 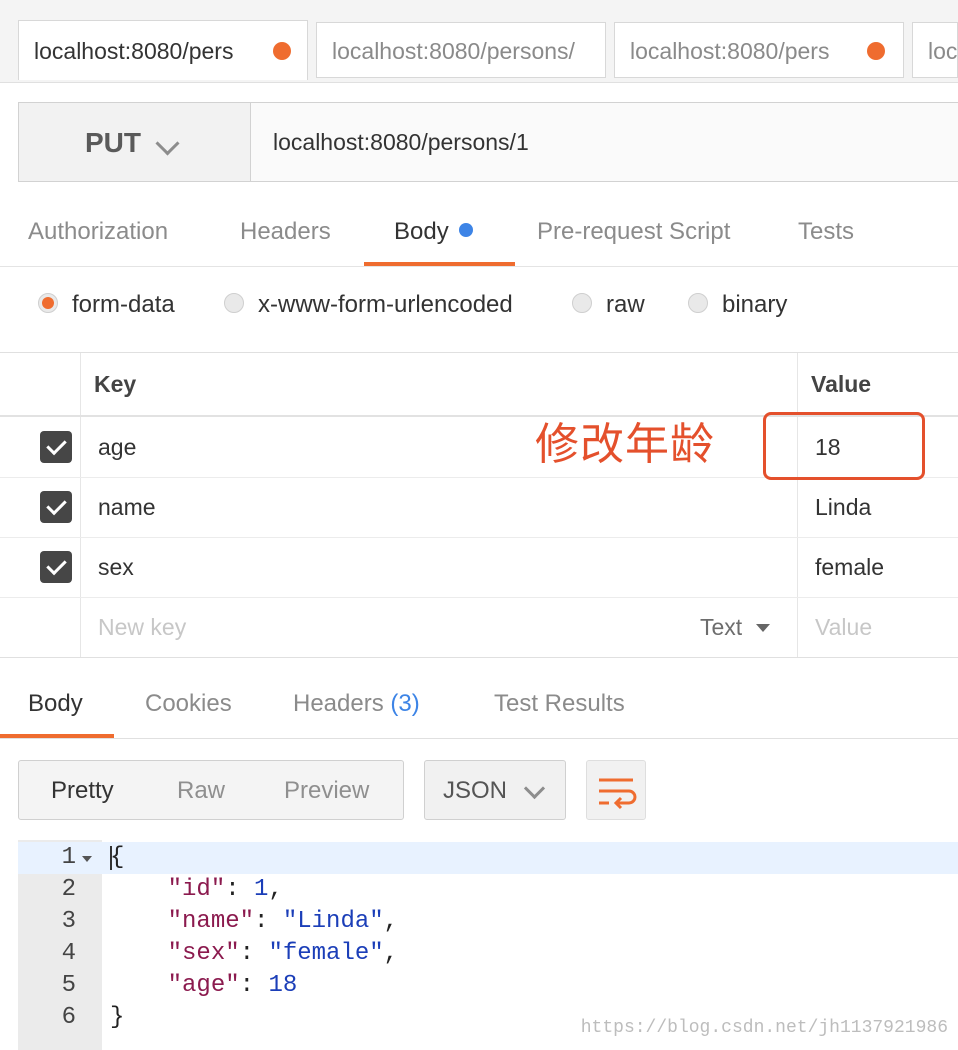 What do you see at coordinates (68, 953) in the screenshot?
I see `line-number: 4` at bounding box center [68, 953].